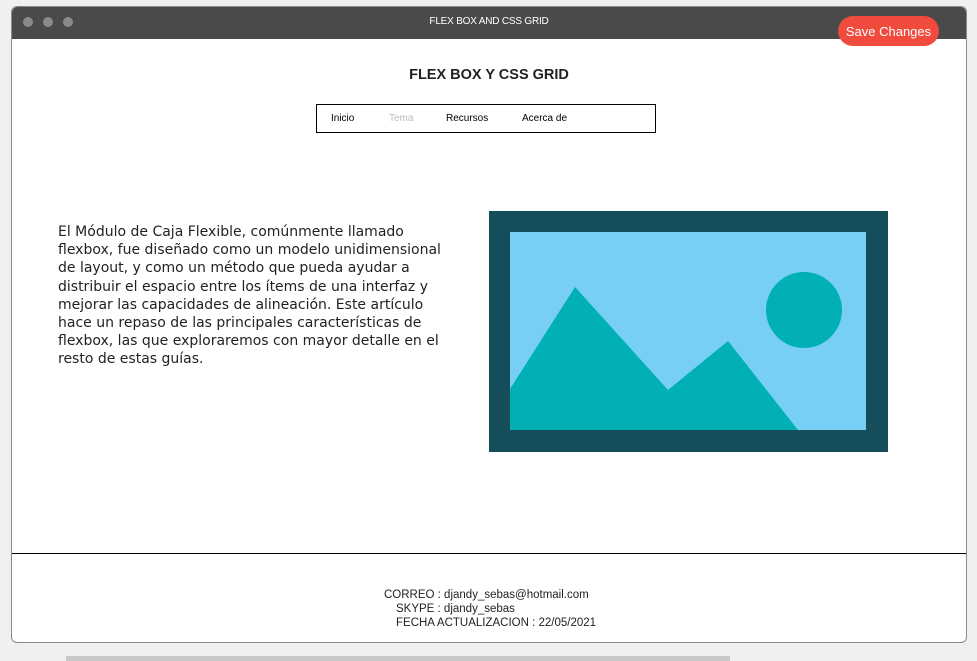 The image size is (977, 661). What do you see at coordinates (401, 118) in the screenshot?
I see `nav-item-tema: Tema` at bounding box center [401, 118].